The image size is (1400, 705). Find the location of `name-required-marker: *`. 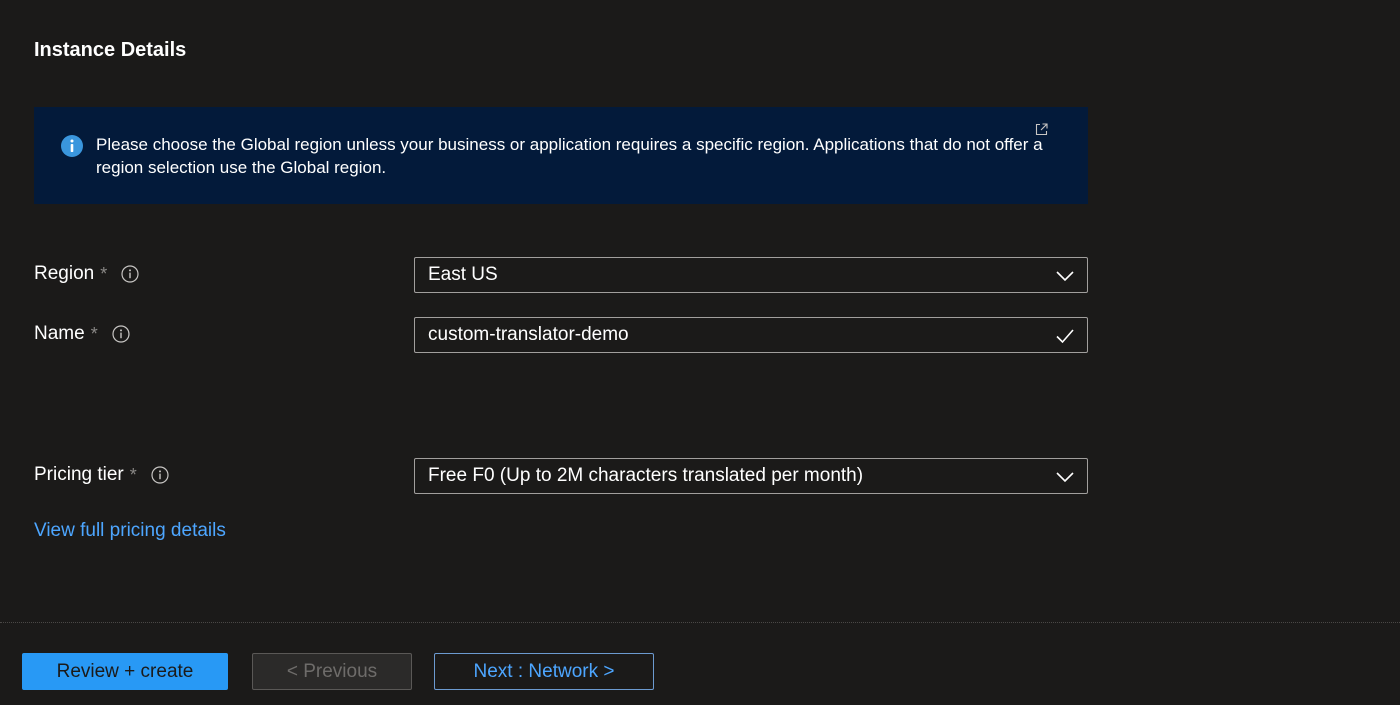

name-required-marker: * is located at coordinates (94, 333).